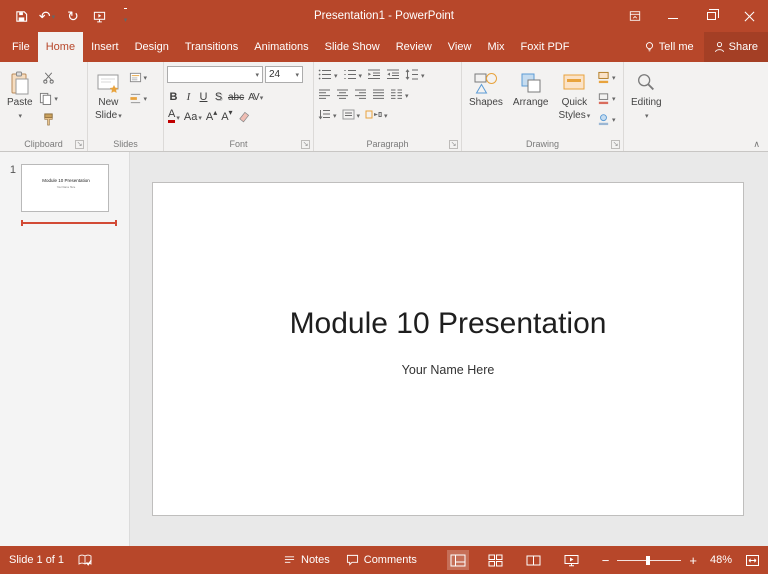 The height and width of the screenshot is (574, 768). I want to click on close-button, so click(749, 16).